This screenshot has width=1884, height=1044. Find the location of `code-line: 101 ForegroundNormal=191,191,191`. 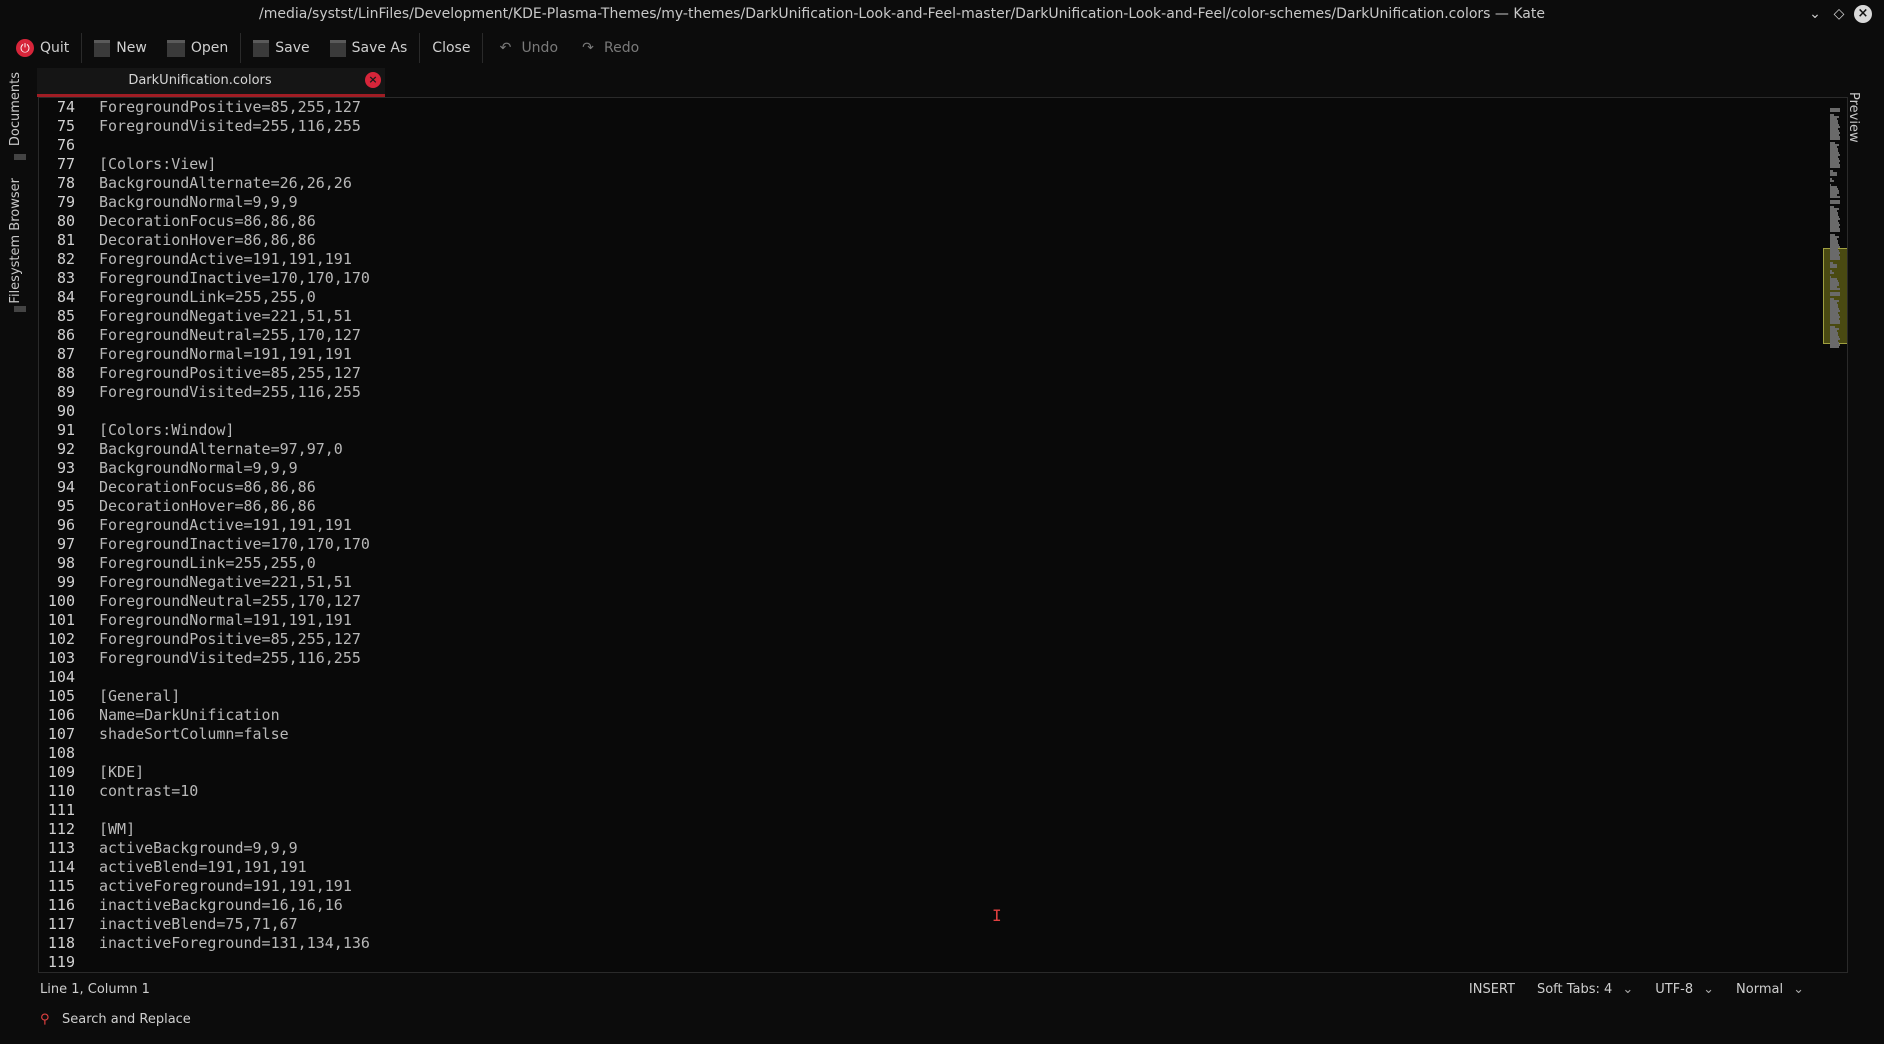

code-line: 101 ForegroundNormal=191,191,191 is located at coordinates (204, 620).